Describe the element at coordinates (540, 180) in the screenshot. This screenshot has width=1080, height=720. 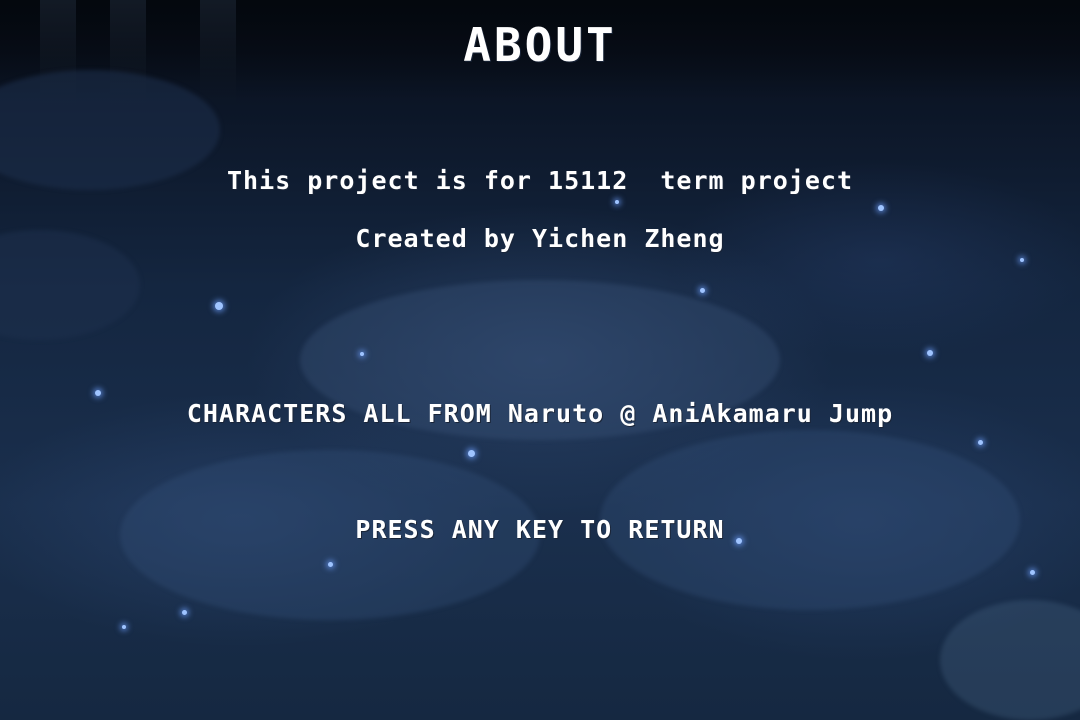
I see `project-description: This project is for 15112 term project` at that location.